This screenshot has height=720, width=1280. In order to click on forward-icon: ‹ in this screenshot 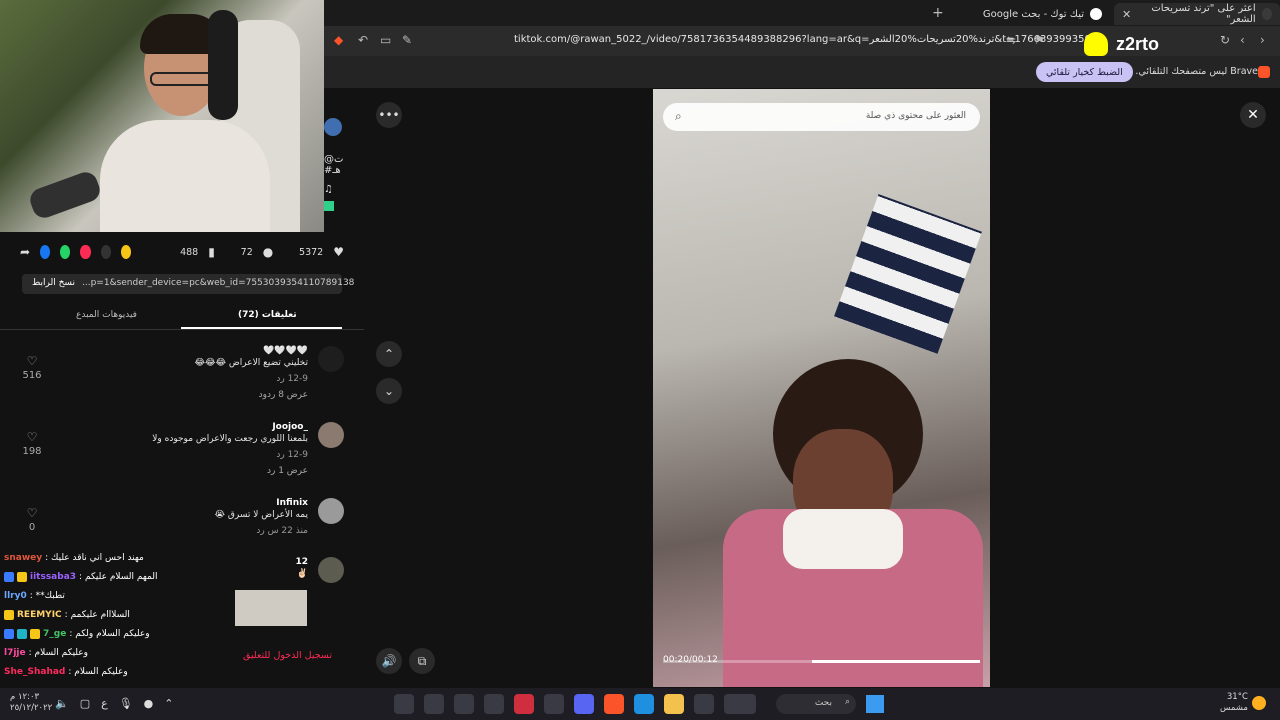, I will do `click(1242, 40)`.